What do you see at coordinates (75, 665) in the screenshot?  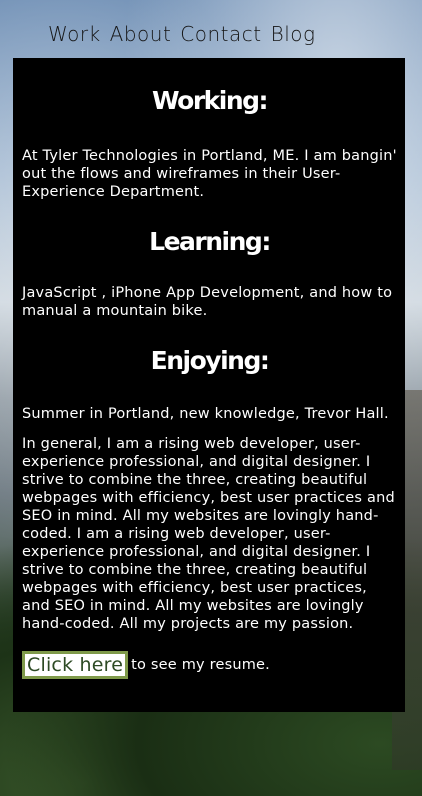 I see `resume-button: Click here` at bounding box center [75, 665].